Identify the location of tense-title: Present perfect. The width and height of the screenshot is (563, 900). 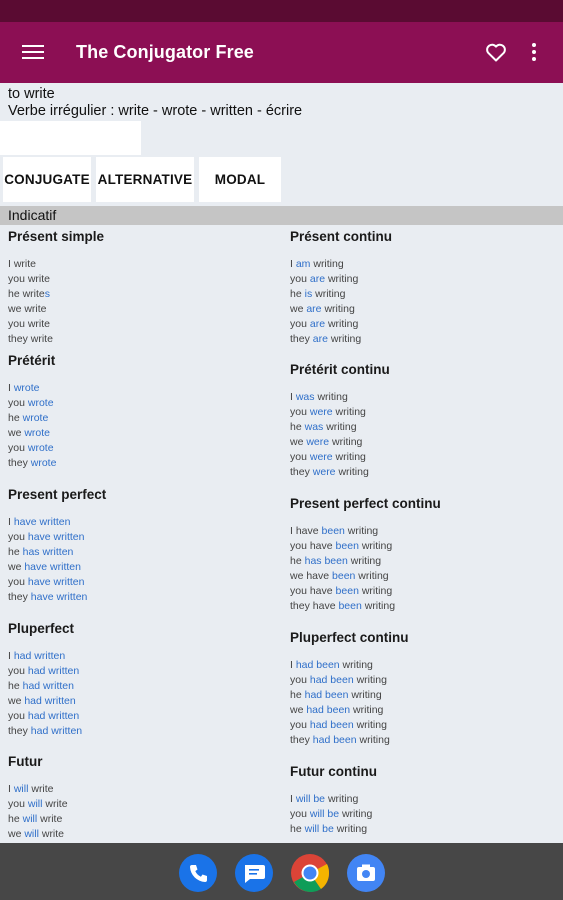
(57, 494).